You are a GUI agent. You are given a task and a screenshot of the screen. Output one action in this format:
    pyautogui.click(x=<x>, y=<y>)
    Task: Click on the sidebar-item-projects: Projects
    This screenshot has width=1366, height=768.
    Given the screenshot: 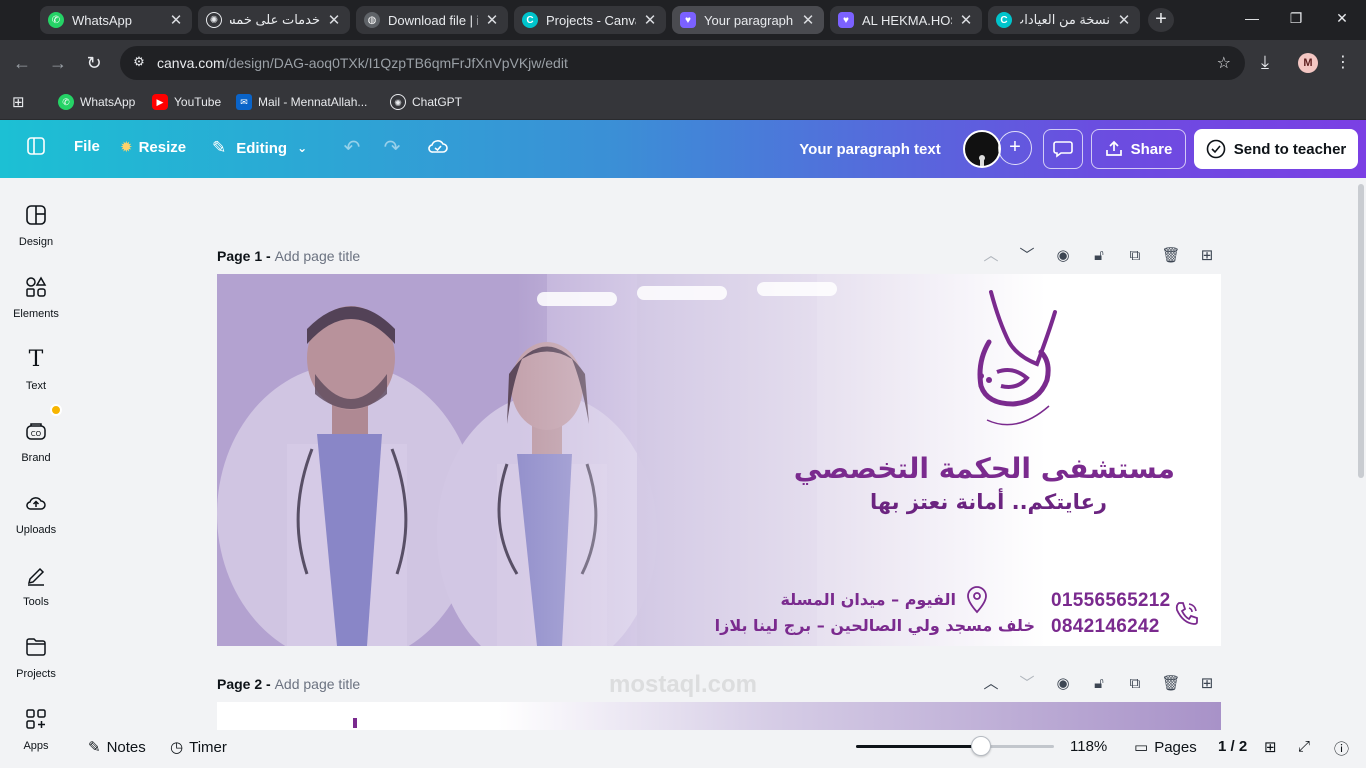 What is the action you would take?
    pyautogui.click(x=36, y=662)
    